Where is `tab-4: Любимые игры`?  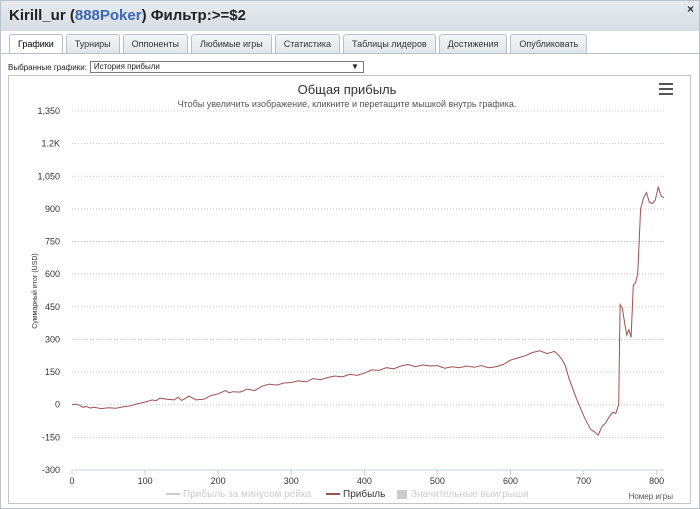
tab-4: Любимые игры is located at coordinates (231, 43).